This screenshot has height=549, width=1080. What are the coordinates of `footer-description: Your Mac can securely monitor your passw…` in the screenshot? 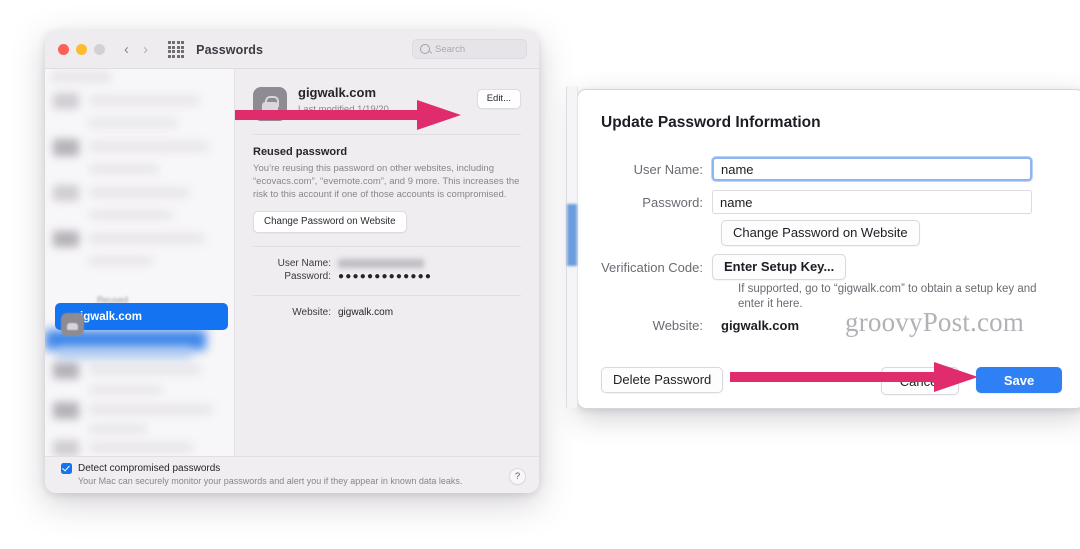 It's located at (270, 481).